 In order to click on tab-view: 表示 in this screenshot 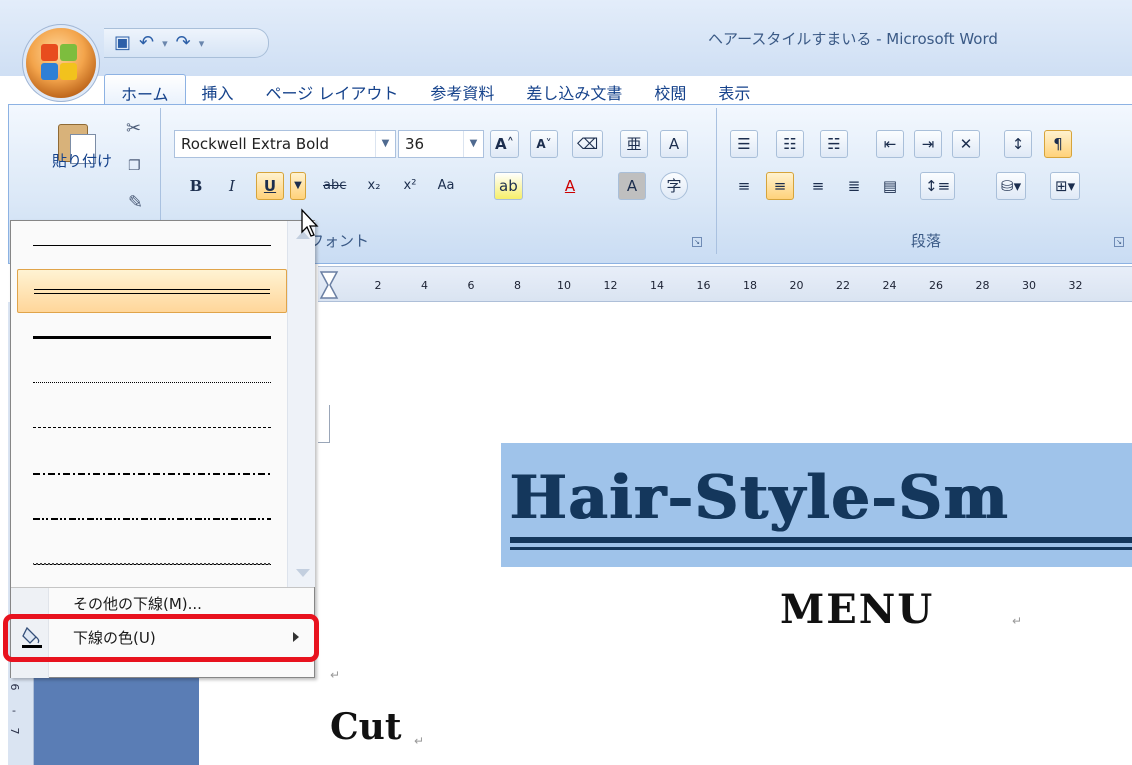, I will do `click(734, 89)`.